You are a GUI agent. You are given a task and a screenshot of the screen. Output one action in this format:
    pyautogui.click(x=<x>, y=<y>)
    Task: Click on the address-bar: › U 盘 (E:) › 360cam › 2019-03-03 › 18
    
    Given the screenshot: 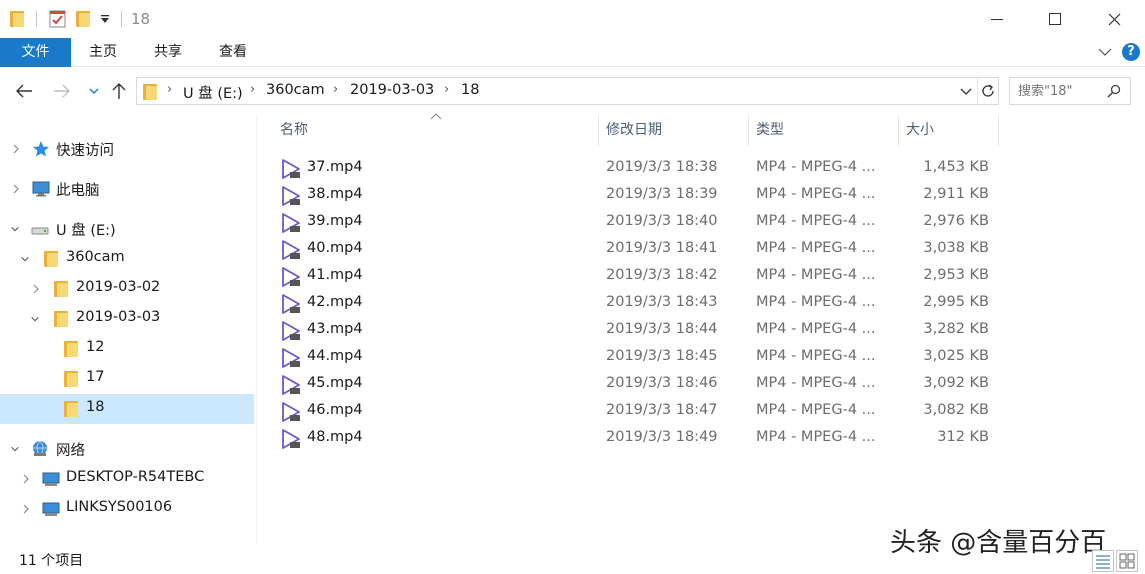 What is the action you would take?
    pyautogui.click(x=567, y=91)
    